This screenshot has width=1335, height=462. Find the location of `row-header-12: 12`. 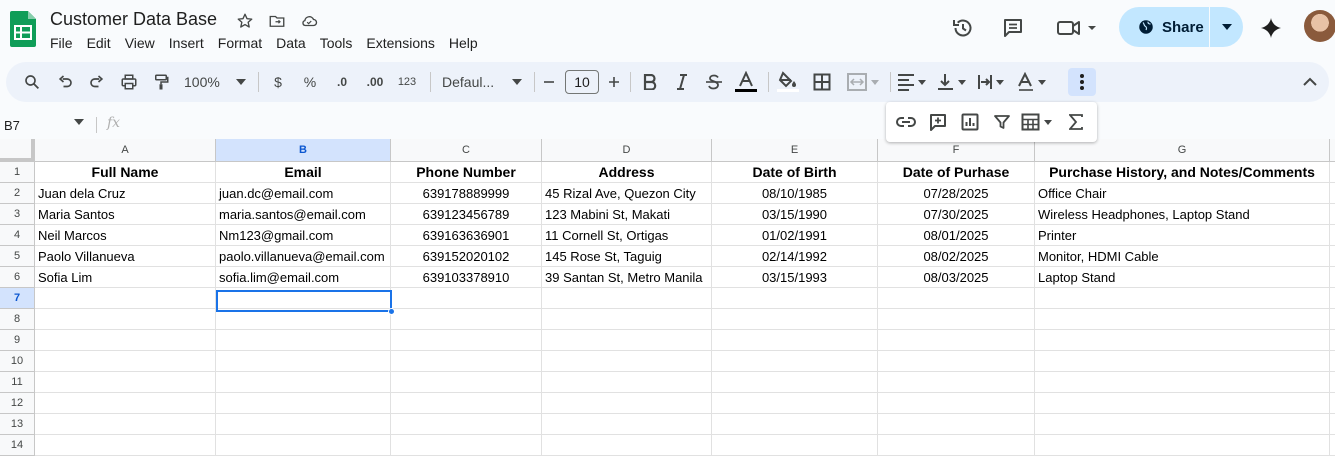

row-header-12: 12 is located at coordinates (17, 403).